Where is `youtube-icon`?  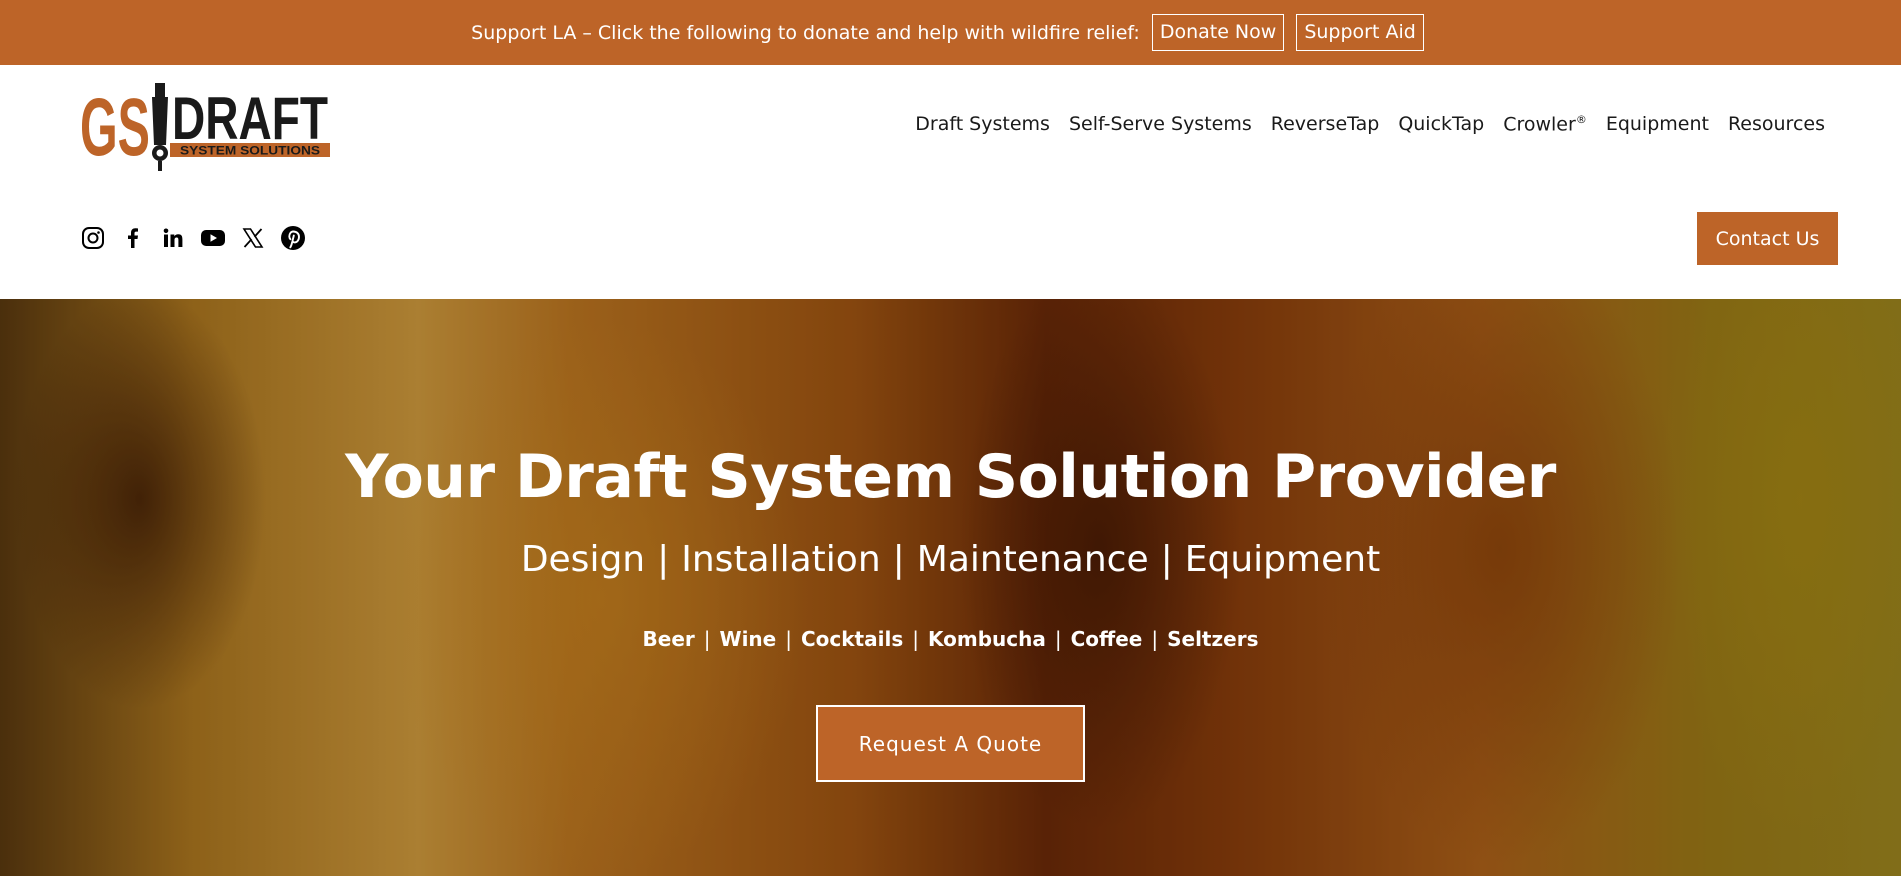 youtube-icon is located at coordinates (213, 238).